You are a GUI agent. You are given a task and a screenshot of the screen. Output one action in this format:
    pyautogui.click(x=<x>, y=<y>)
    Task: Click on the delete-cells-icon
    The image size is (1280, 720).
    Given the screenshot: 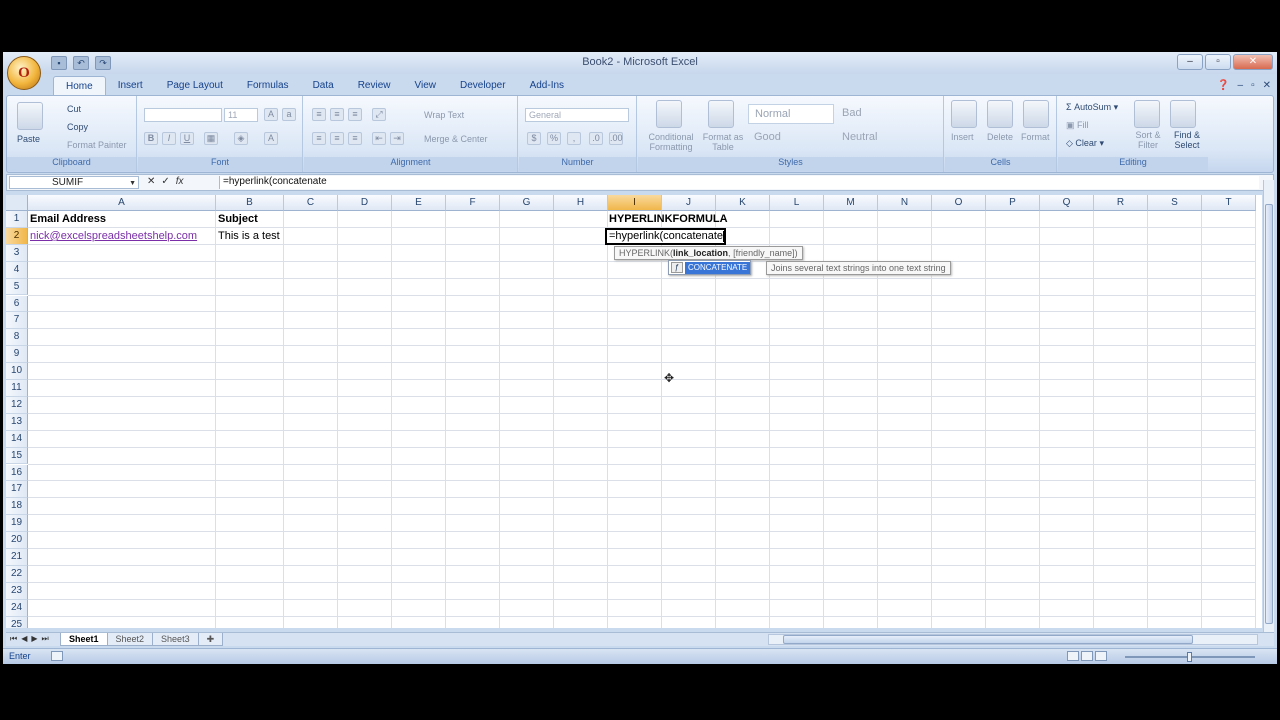 What is the action you would take?
    pyautogui.click(x=1000, y=114)
    